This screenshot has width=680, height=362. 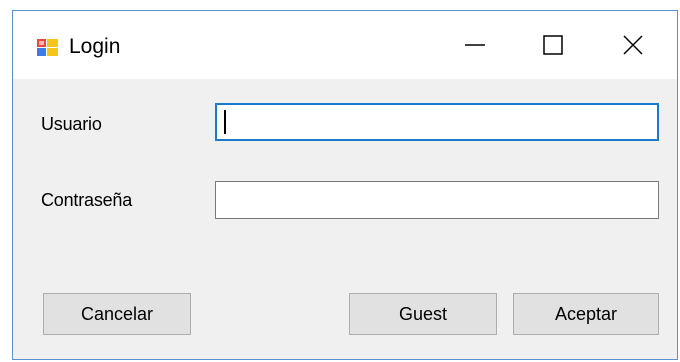 I want to click on maximize-button, so click(x=553, y=45).